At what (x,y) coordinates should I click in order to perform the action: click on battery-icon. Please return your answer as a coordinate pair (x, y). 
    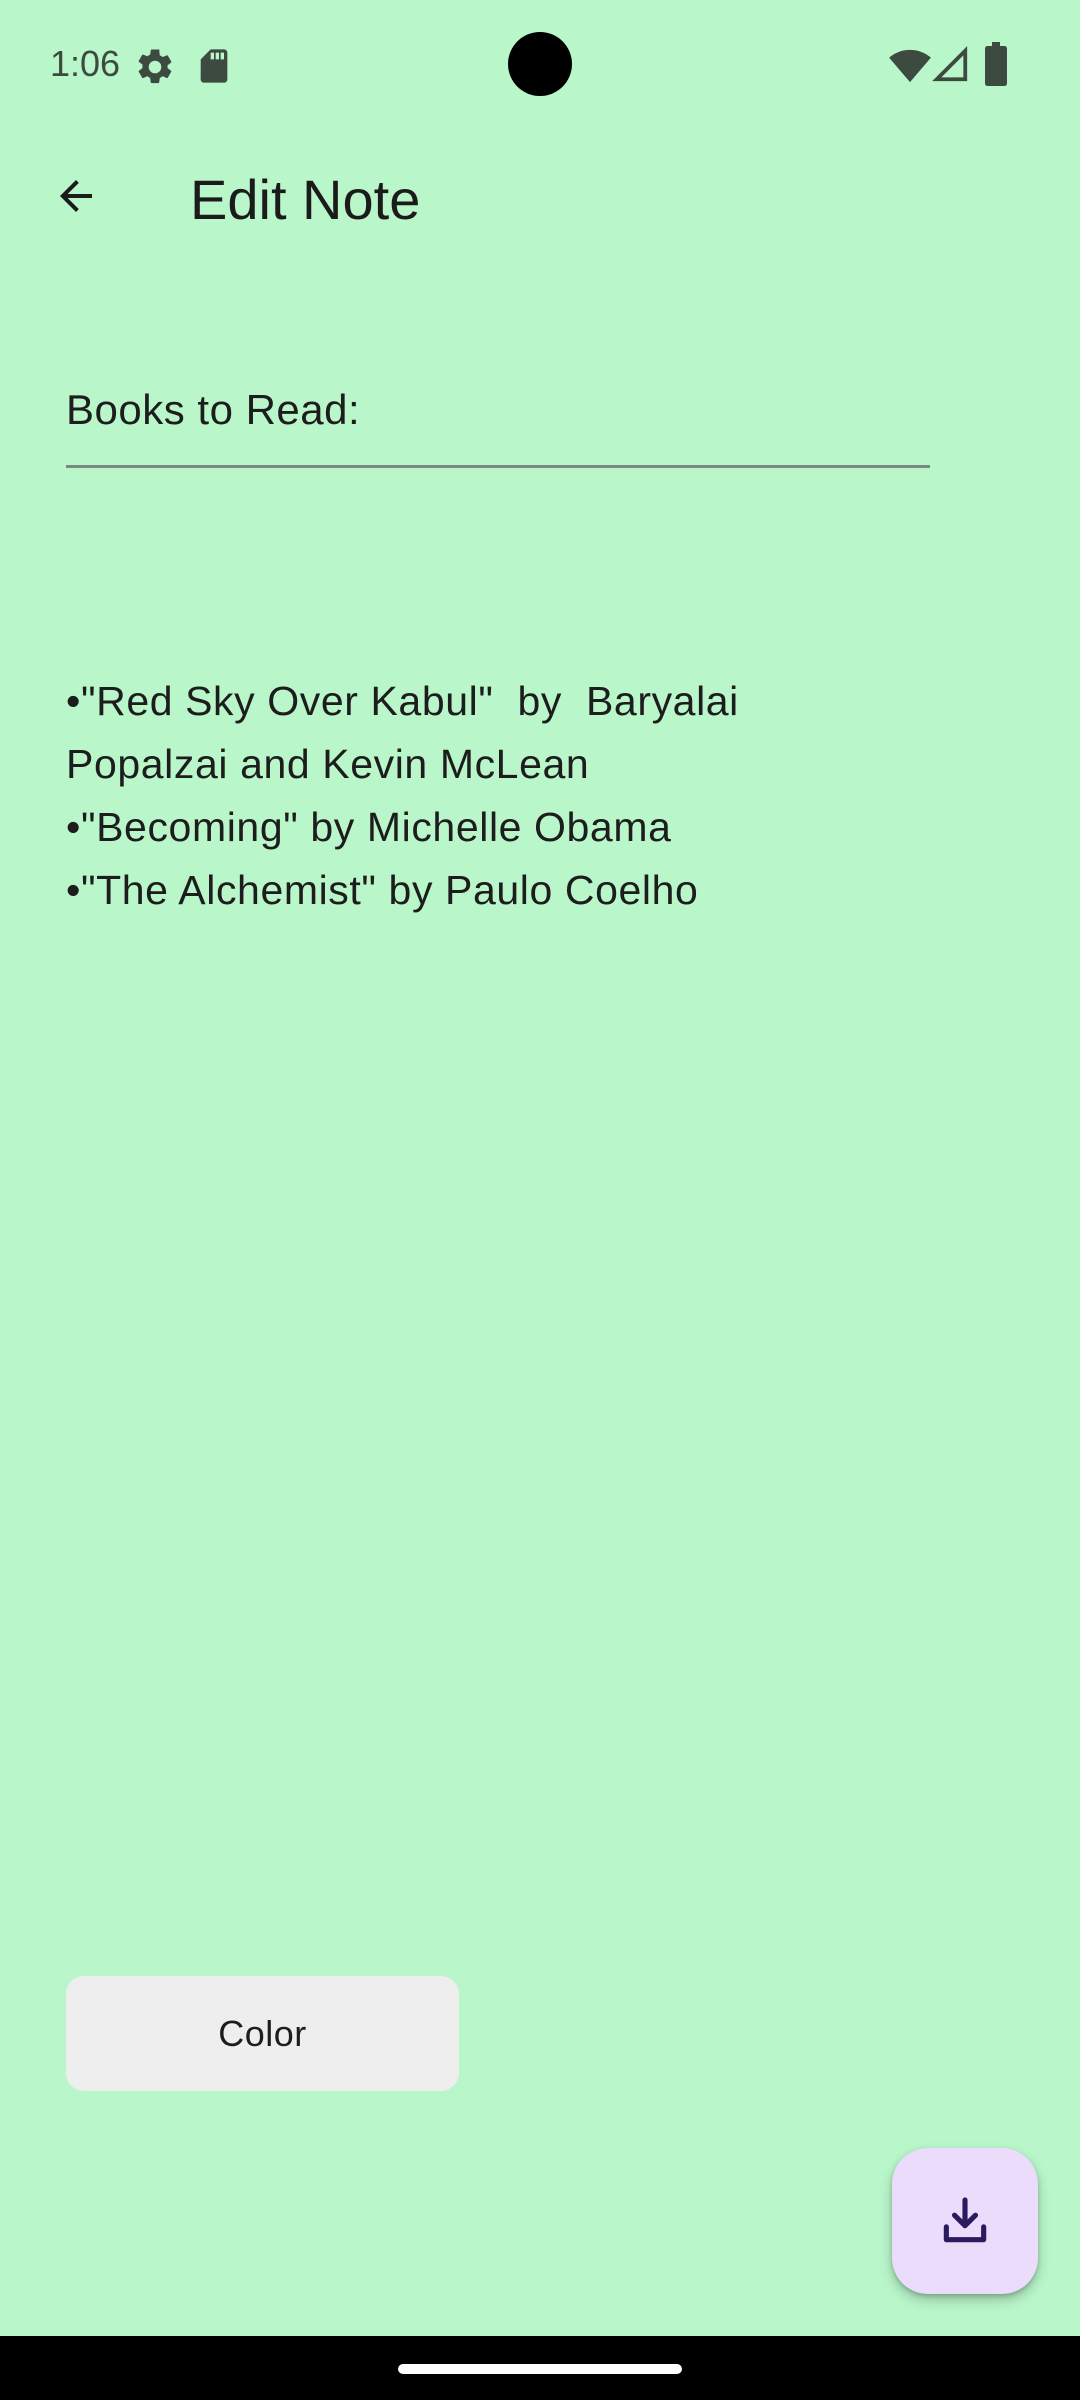
    Looking at the image, I should click on (996, 64).